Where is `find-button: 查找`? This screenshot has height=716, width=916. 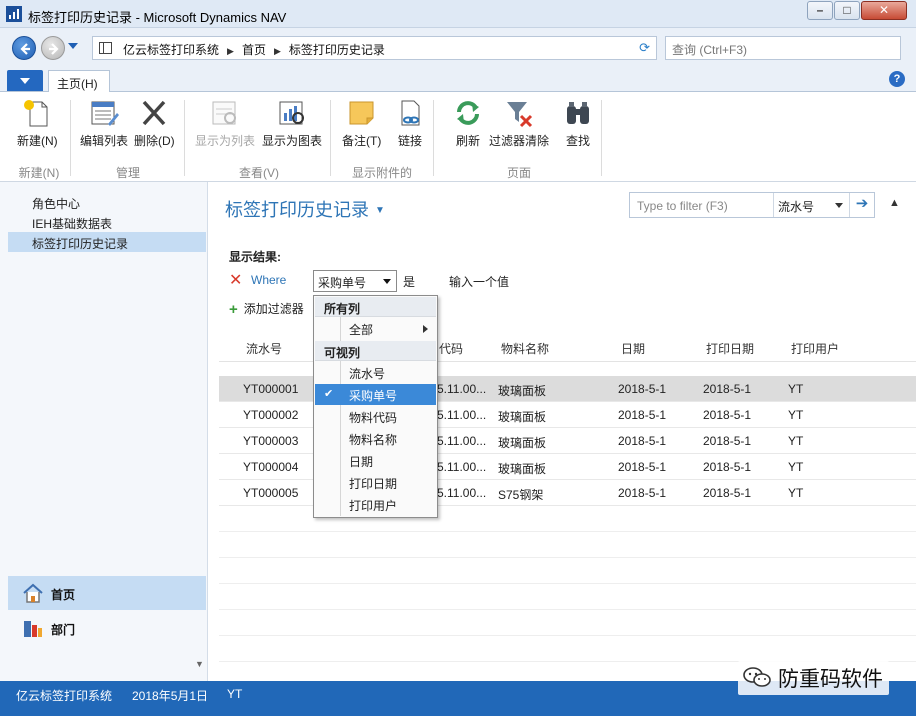 find-button: 查找 is located at coordinates (578, 123).